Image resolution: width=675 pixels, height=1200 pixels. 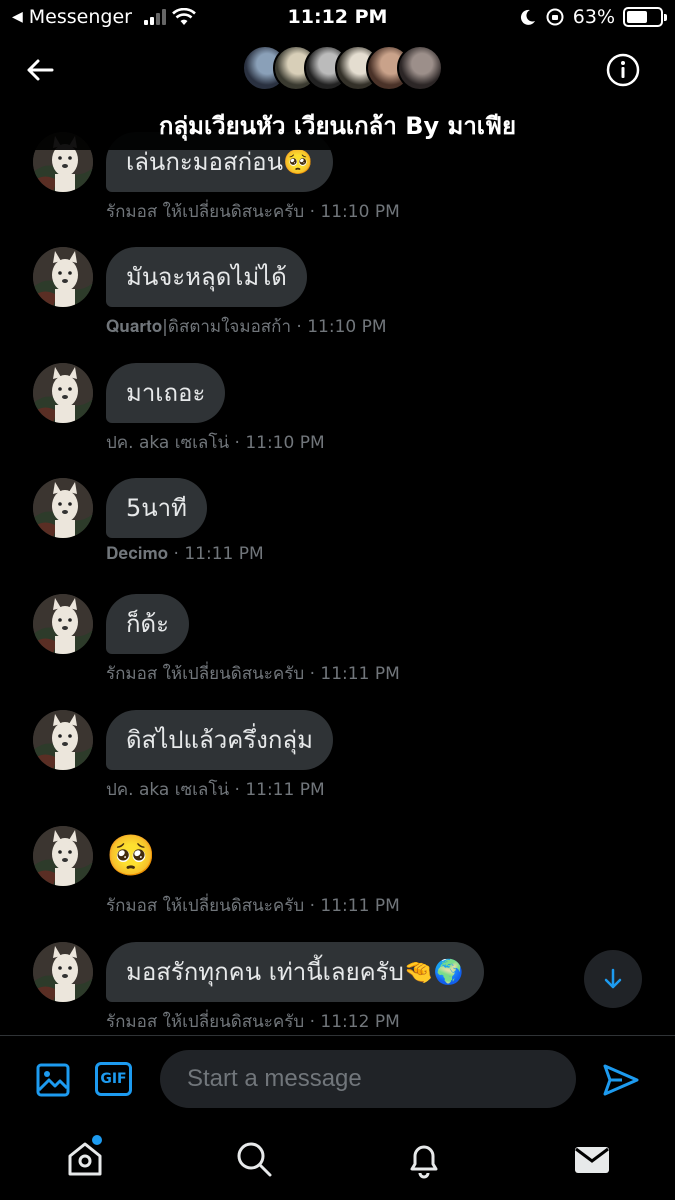 I want to click on message-bubble: 5นาที, so click(x=156, y=508).